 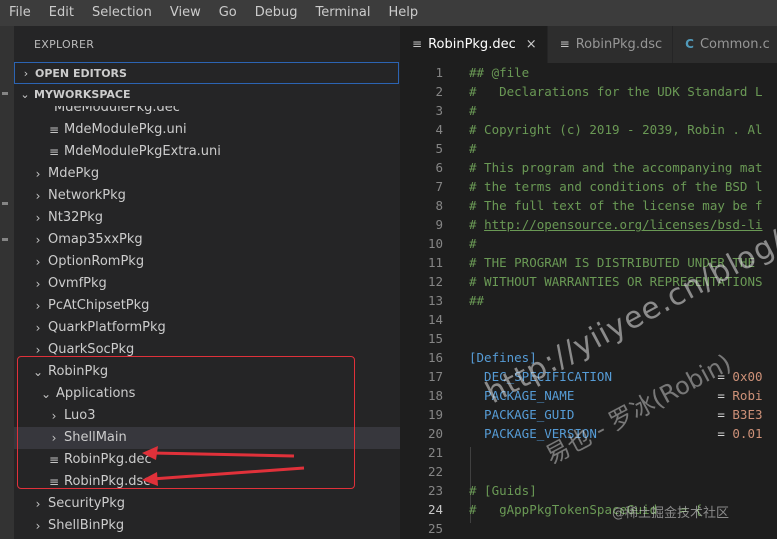 I want to click on code-token: # Declarations for the UDK Standard L, so click(x=616, y=91).